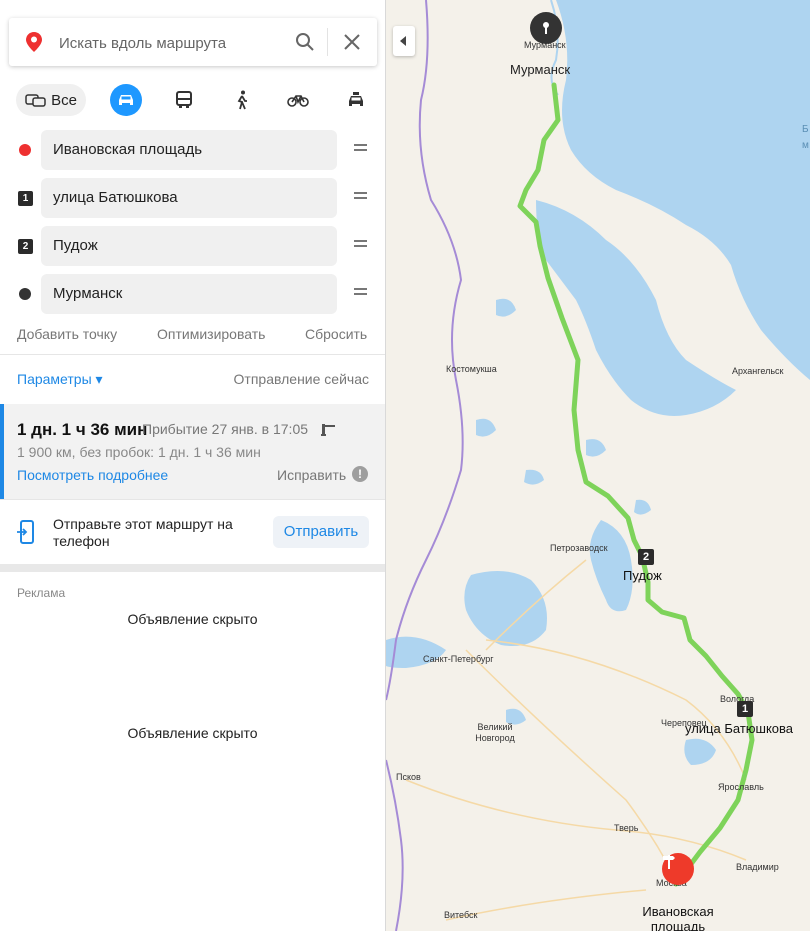 Image resolution: width=810 pixels, height=931 pixels. I want to click on parameters-dropdown: Параметры ▾, so click(60, 379).